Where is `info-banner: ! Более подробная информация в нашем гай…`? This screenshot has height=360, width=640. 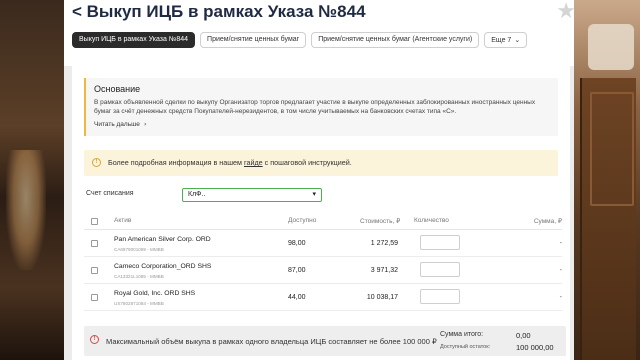 info-banner: ! Более подробная информация в нашем гай… is located at coordinates (321, 163).